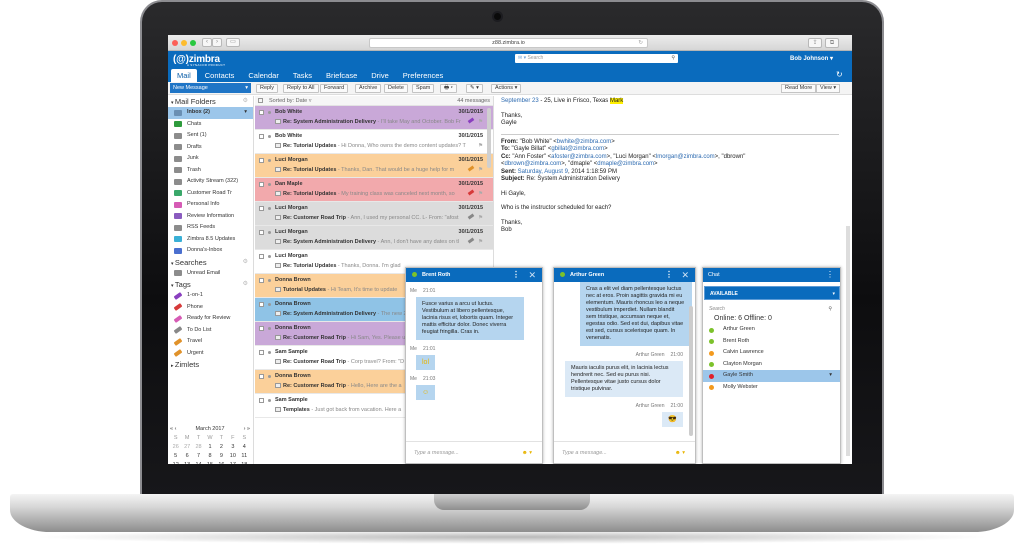 The image size is (1024, 555). I want to click on to-email-link: gbillat@zimbra.com, so click(577, 149).